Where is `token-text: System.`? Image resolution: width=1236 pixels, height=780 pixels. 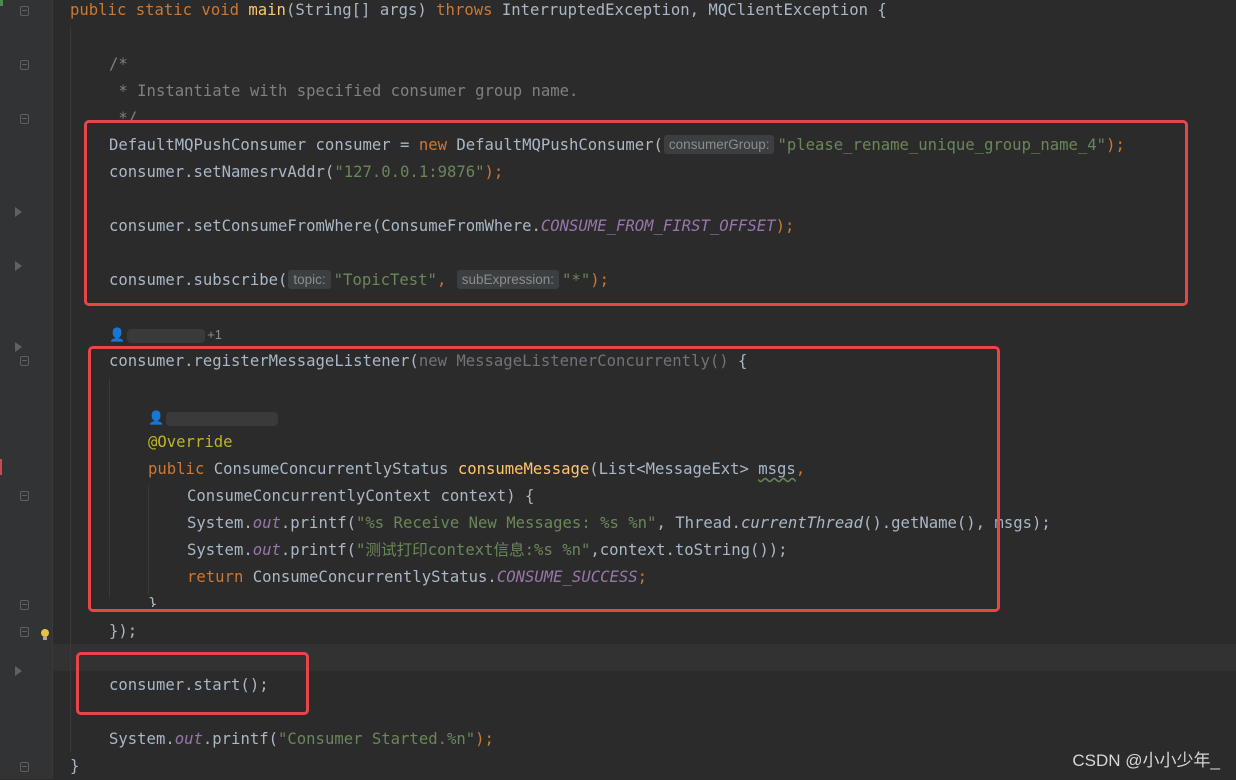 token-text: System. is located at coordinates (142, 739).